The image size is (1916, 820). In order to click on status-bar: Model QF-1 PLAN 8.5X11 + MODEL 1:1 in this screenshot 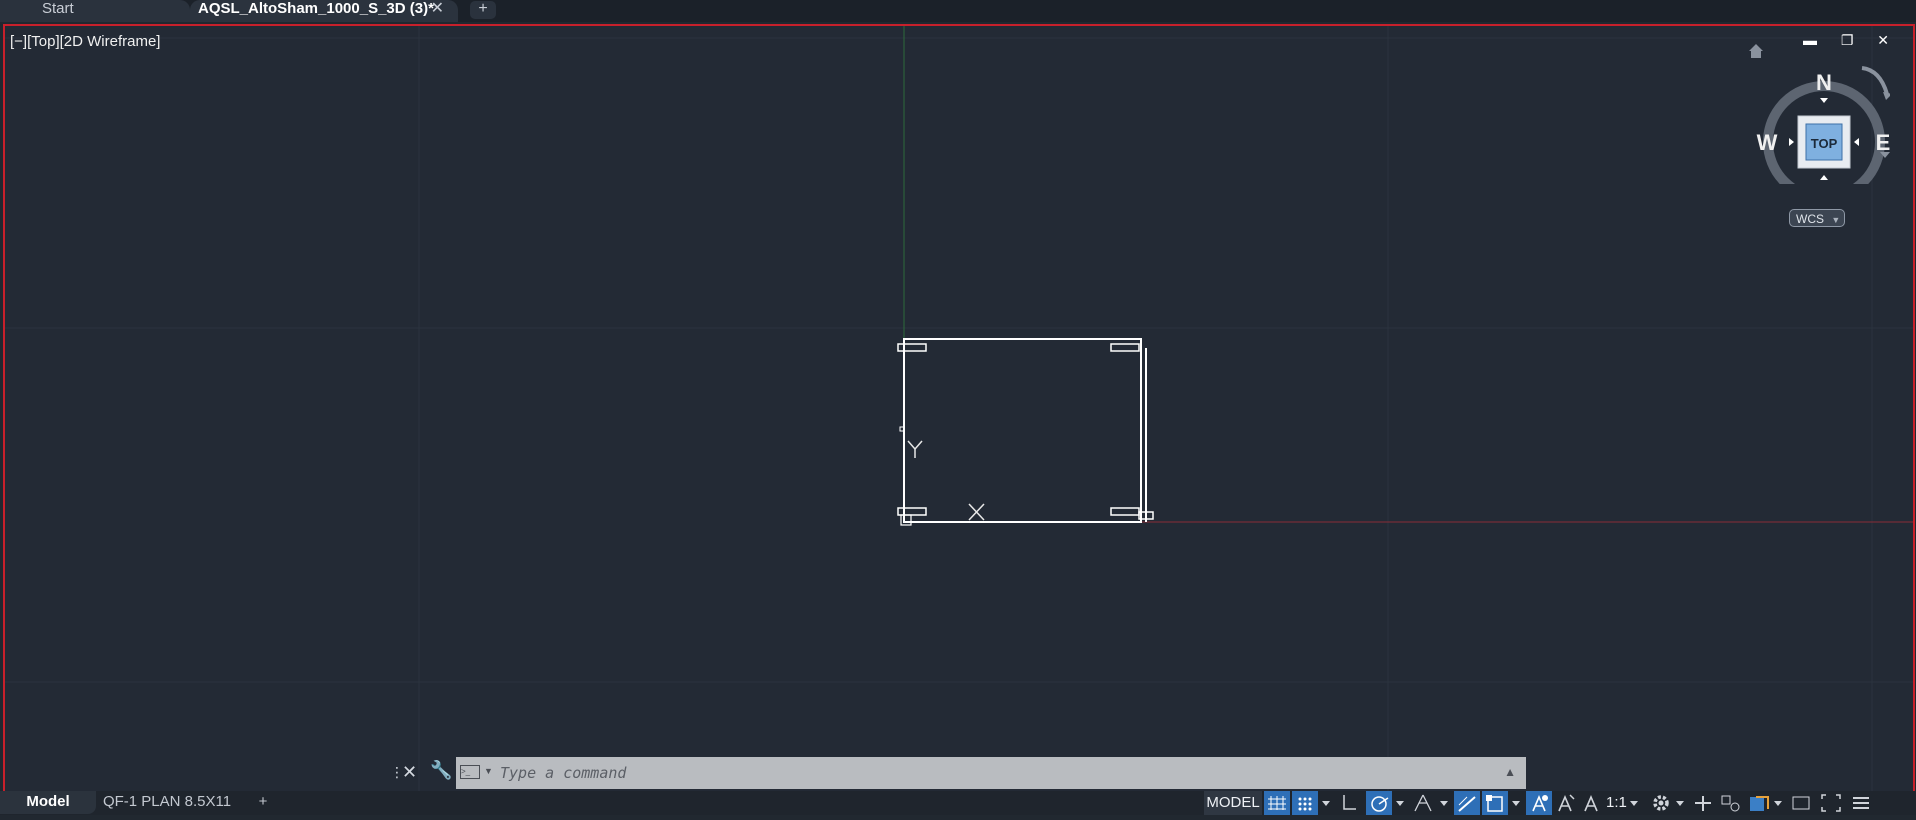, I will do `click(958, 803)`.